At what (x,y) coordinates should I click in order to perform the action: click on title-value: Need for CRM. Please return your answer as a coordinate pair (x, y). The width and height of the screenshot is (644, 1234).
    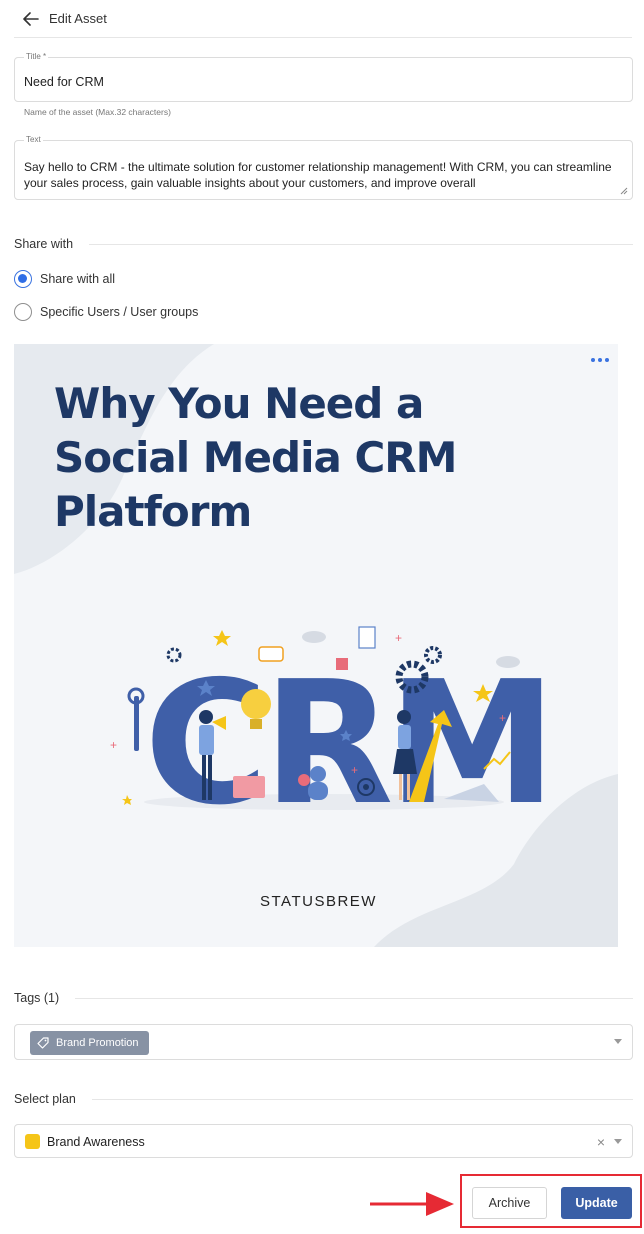
    Looking at the image, I should click on (64, 82).